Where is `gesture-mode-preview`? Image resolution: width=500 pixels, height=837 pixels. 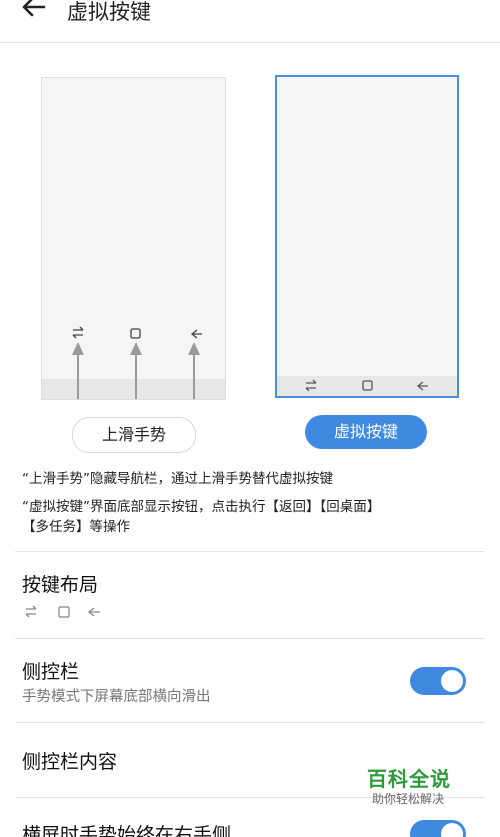
gesture-mode-preview is located at coordinates (133, 238).